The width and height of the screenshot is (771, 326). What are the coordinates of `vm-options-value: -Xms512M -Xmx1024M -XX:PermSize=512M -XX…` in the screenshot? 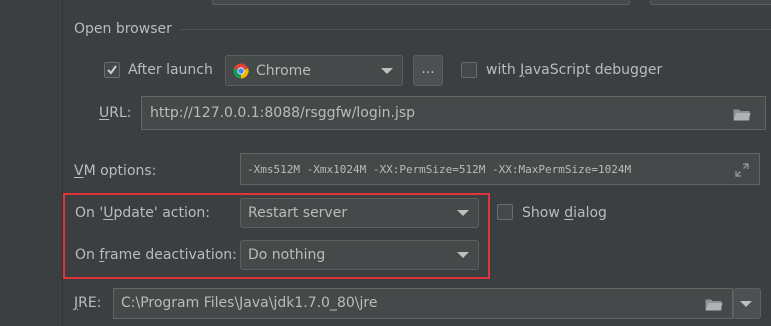 It's located at (439, 169).